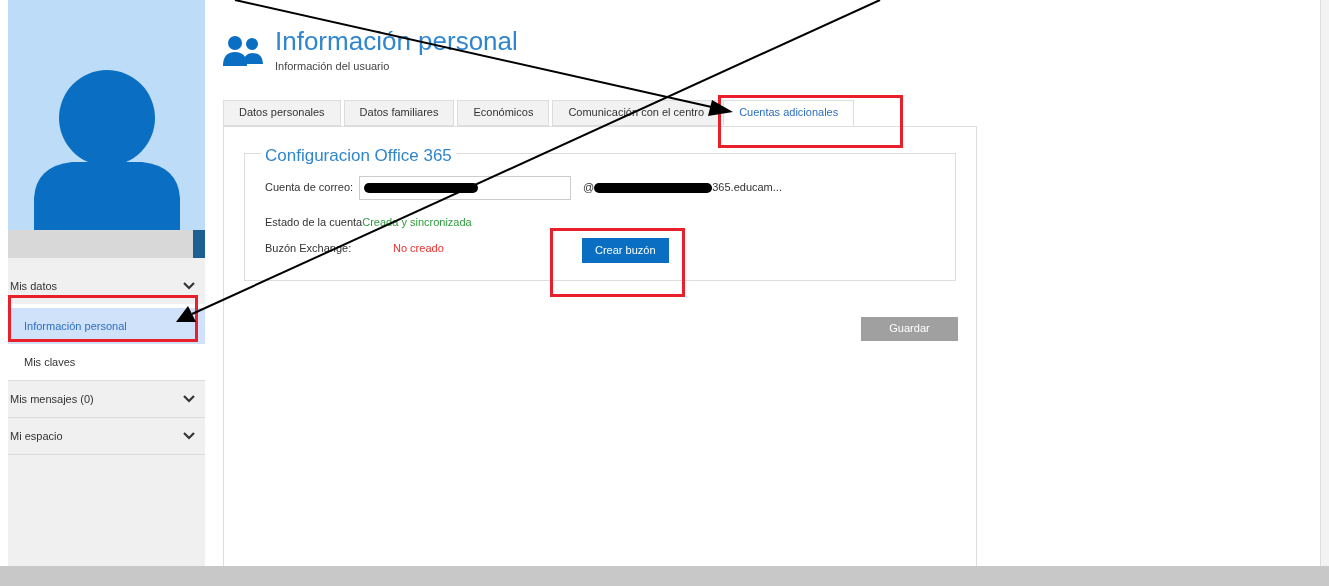 The width and height of the screenshot is (1329, 586). What do you see at coordinates (333, 66) in the screenshot?
I see `page-subtitle: Información del usuario` at bounding box center [333, 66].